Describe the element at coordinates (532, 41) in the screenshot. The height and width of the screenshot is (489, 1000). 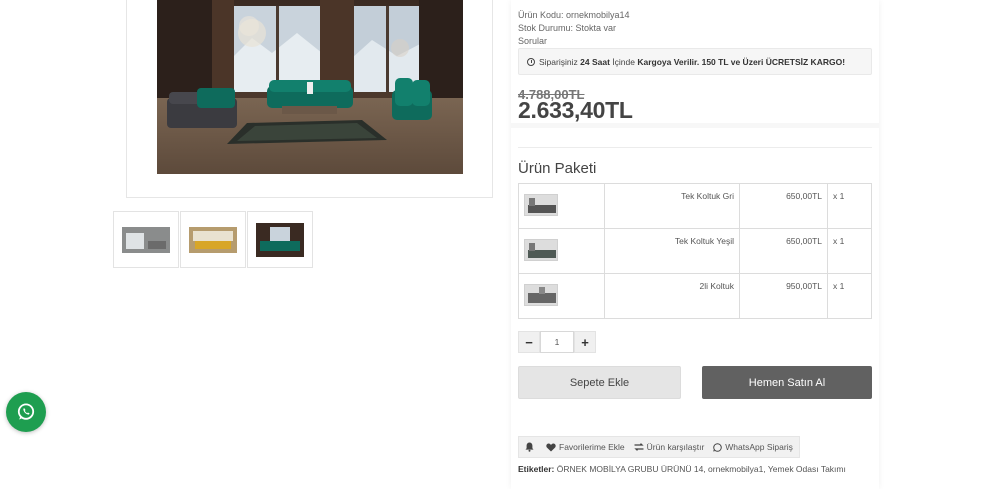
I see `questions-link: Sorular` at that location.